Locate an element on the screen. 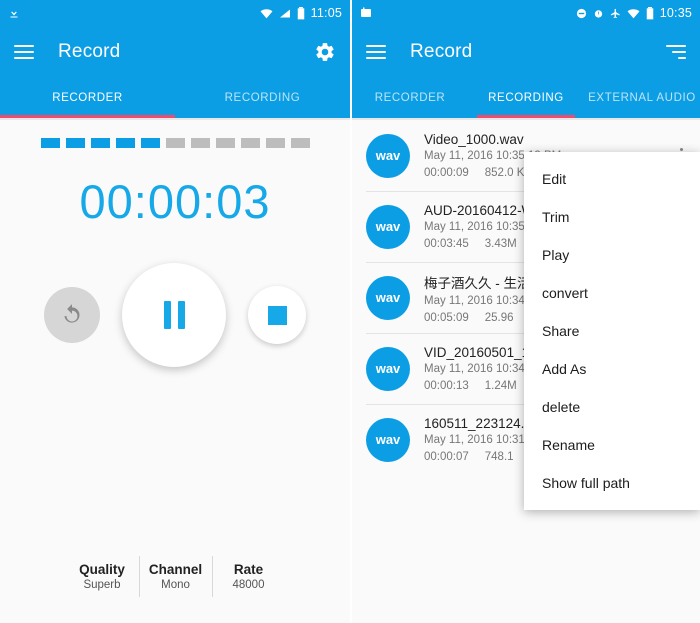 The width and height of the screenshot is (700, 623). menu-item-rename: Rename is located at coordinates (612, 445).